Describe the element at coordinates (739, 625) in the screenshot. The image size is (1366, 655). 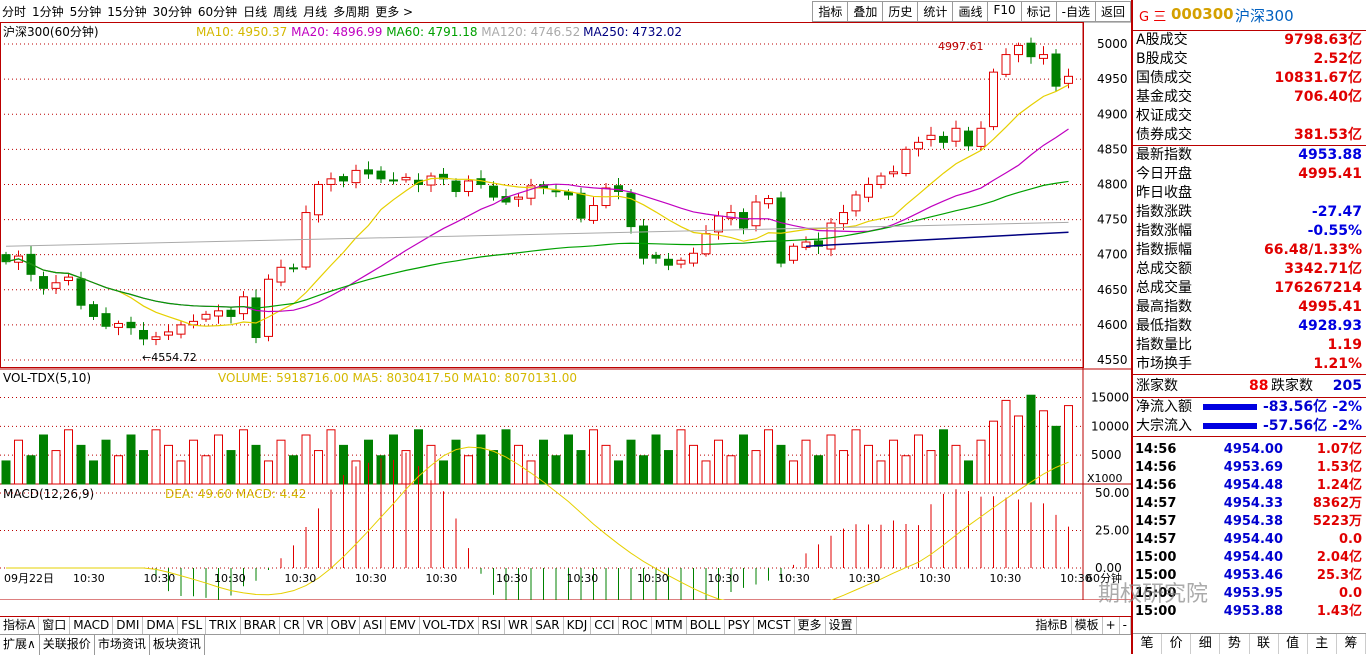
I see `indicator-tab: PSY` at that location.